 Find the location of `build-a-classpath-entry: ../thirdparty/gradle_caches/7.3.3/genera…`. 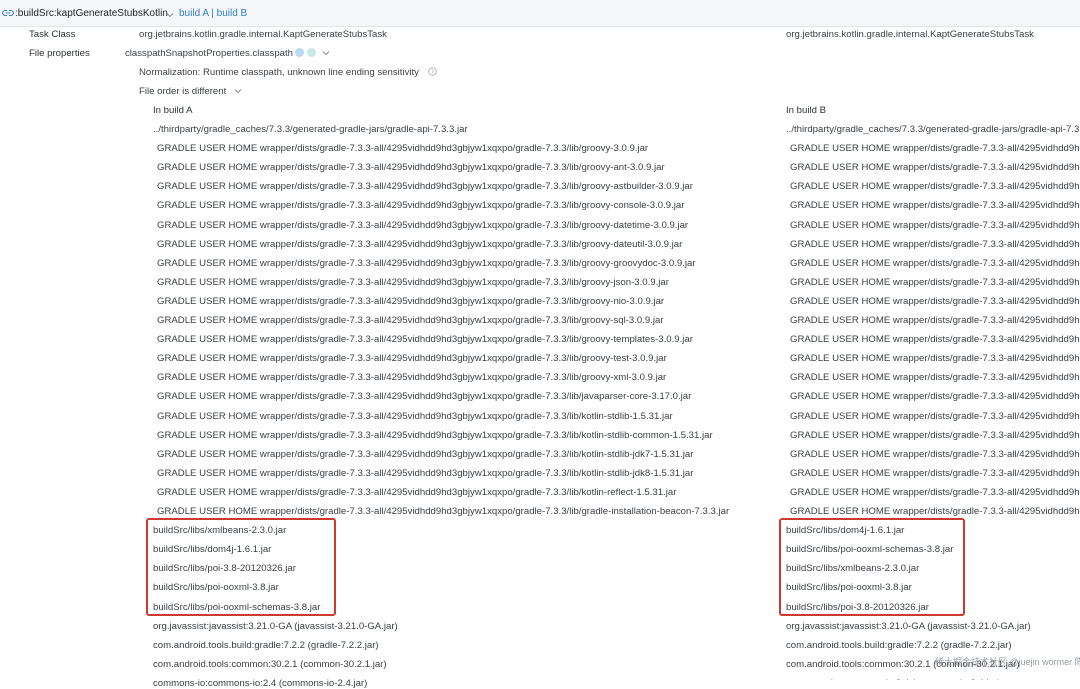

build-a-classpath-entry: ../thirdparty/gradle_caches/7.3.3/genera… is located at coordinates (310, 129).